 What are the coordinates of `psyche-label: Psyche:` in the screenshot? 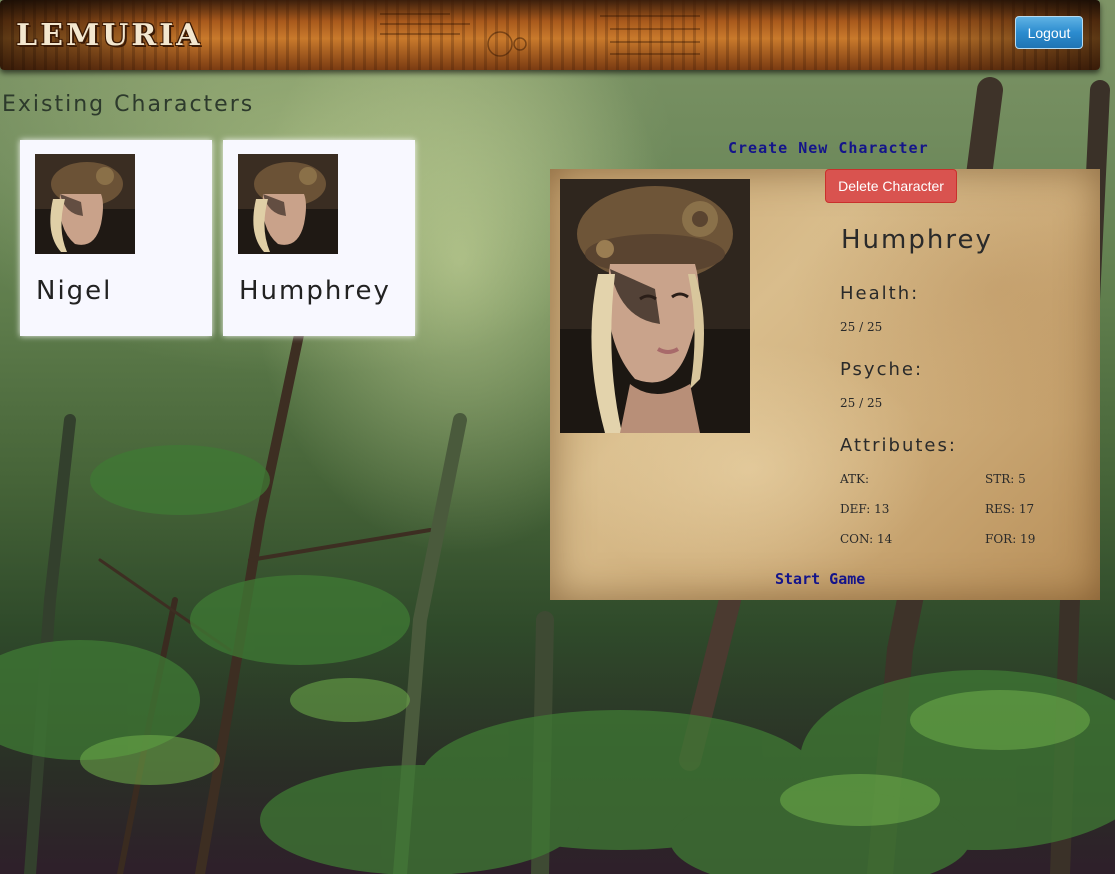 It's located at (882, 369).